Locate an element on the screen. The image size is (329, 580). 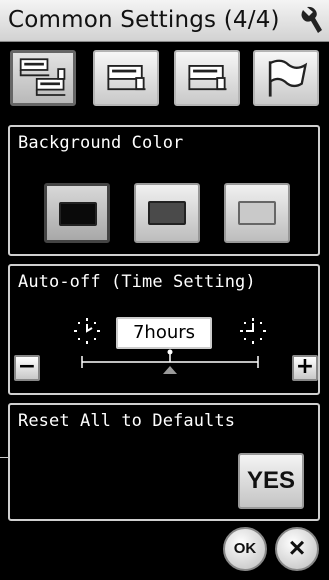
auto-off-decrease-button: − is located at coordinates (27, 368).